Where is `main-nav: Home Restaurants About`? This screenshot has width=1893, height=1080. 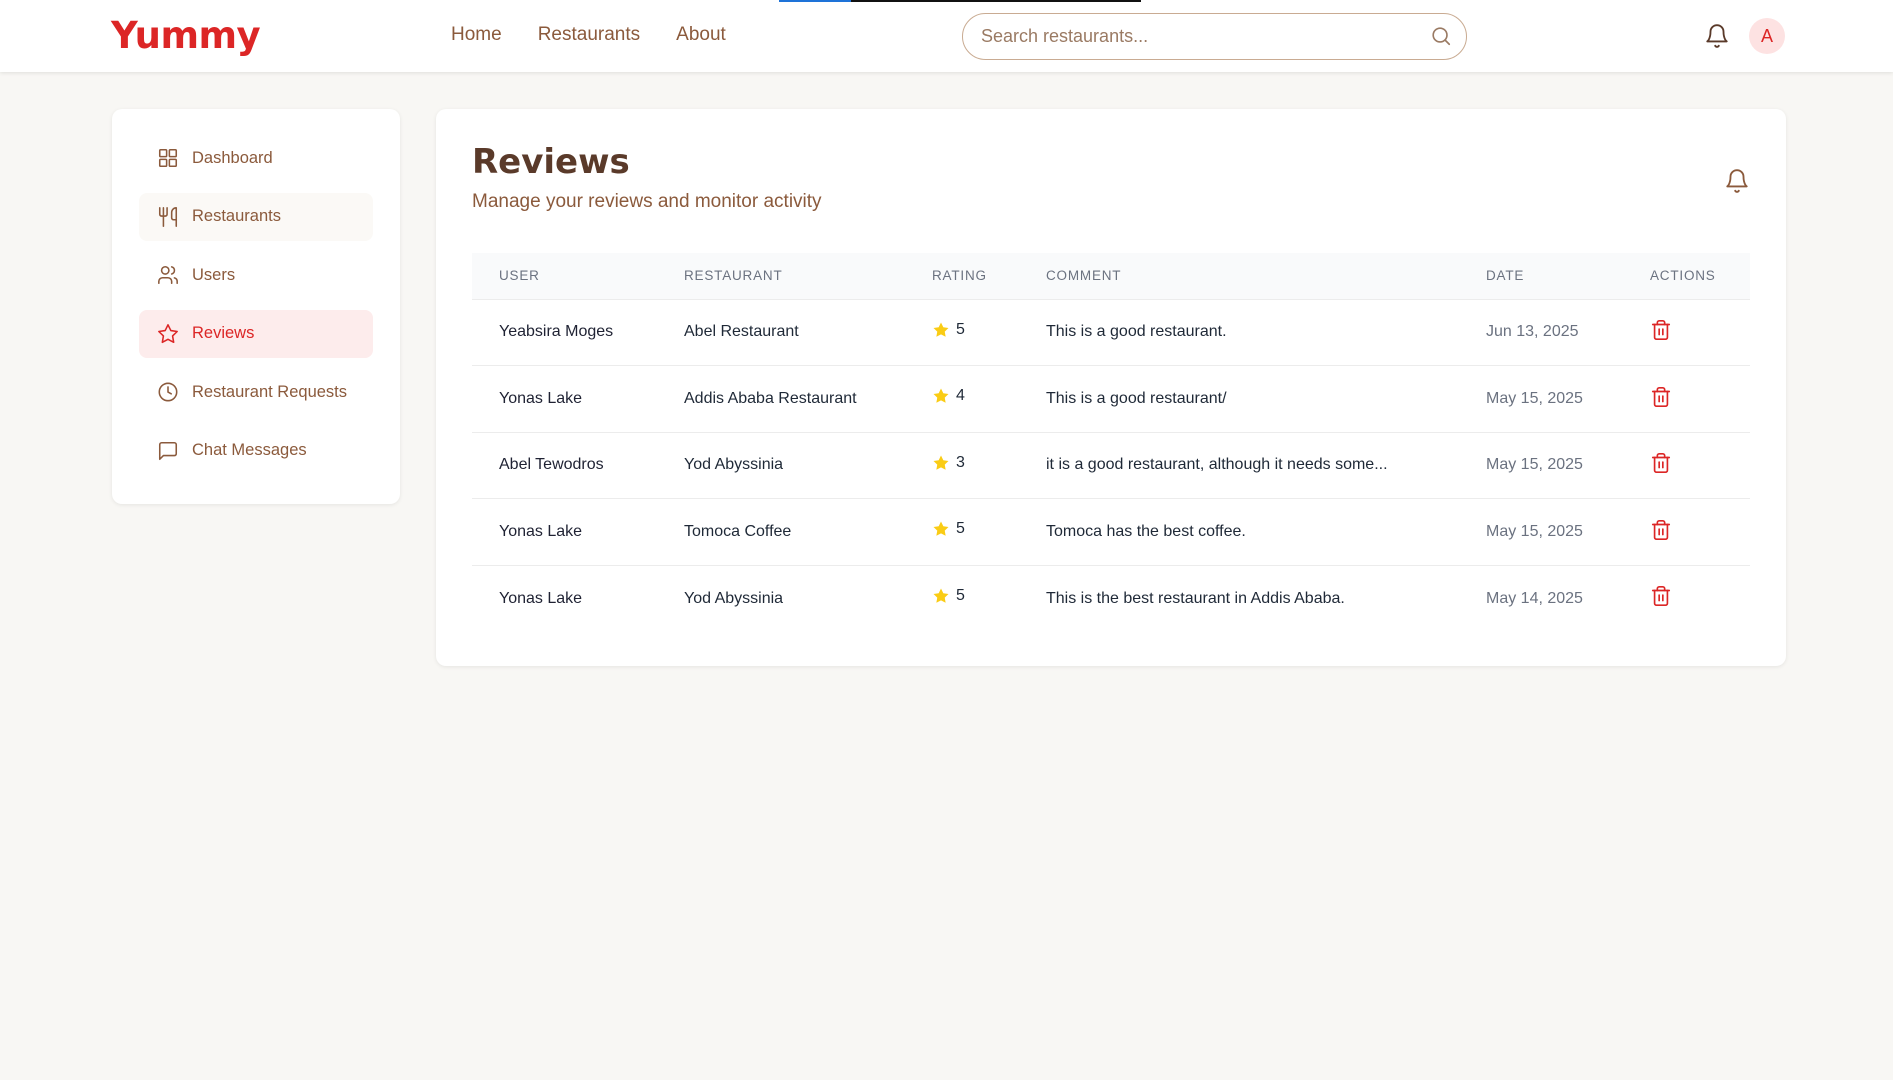
main-nav: Home Restaurants About is located at coordinates (588, 35).